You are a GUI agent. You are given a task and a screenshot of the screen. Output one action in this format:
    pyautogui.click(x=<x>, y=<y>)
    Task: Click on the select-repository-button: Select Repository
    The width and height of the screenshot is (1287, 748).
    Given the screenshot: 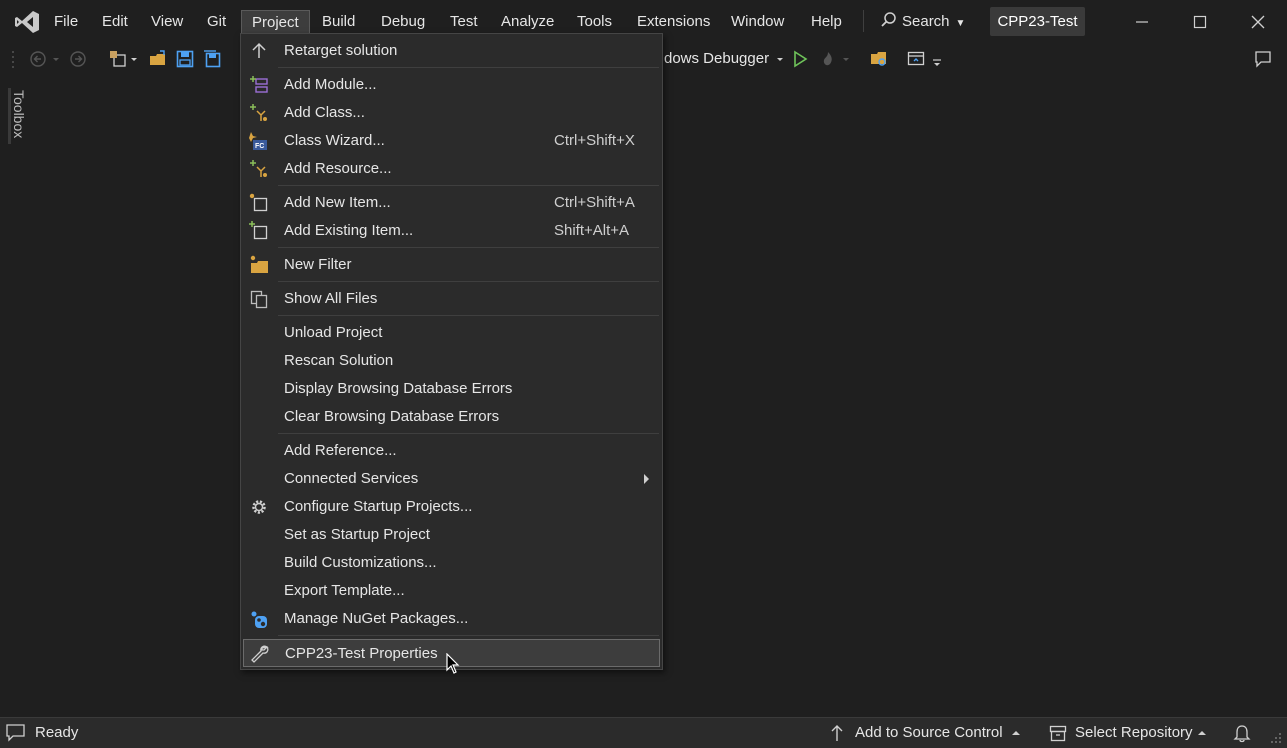 What is the action you would take?
    pyautogui.click(x=1134, y=733)
    